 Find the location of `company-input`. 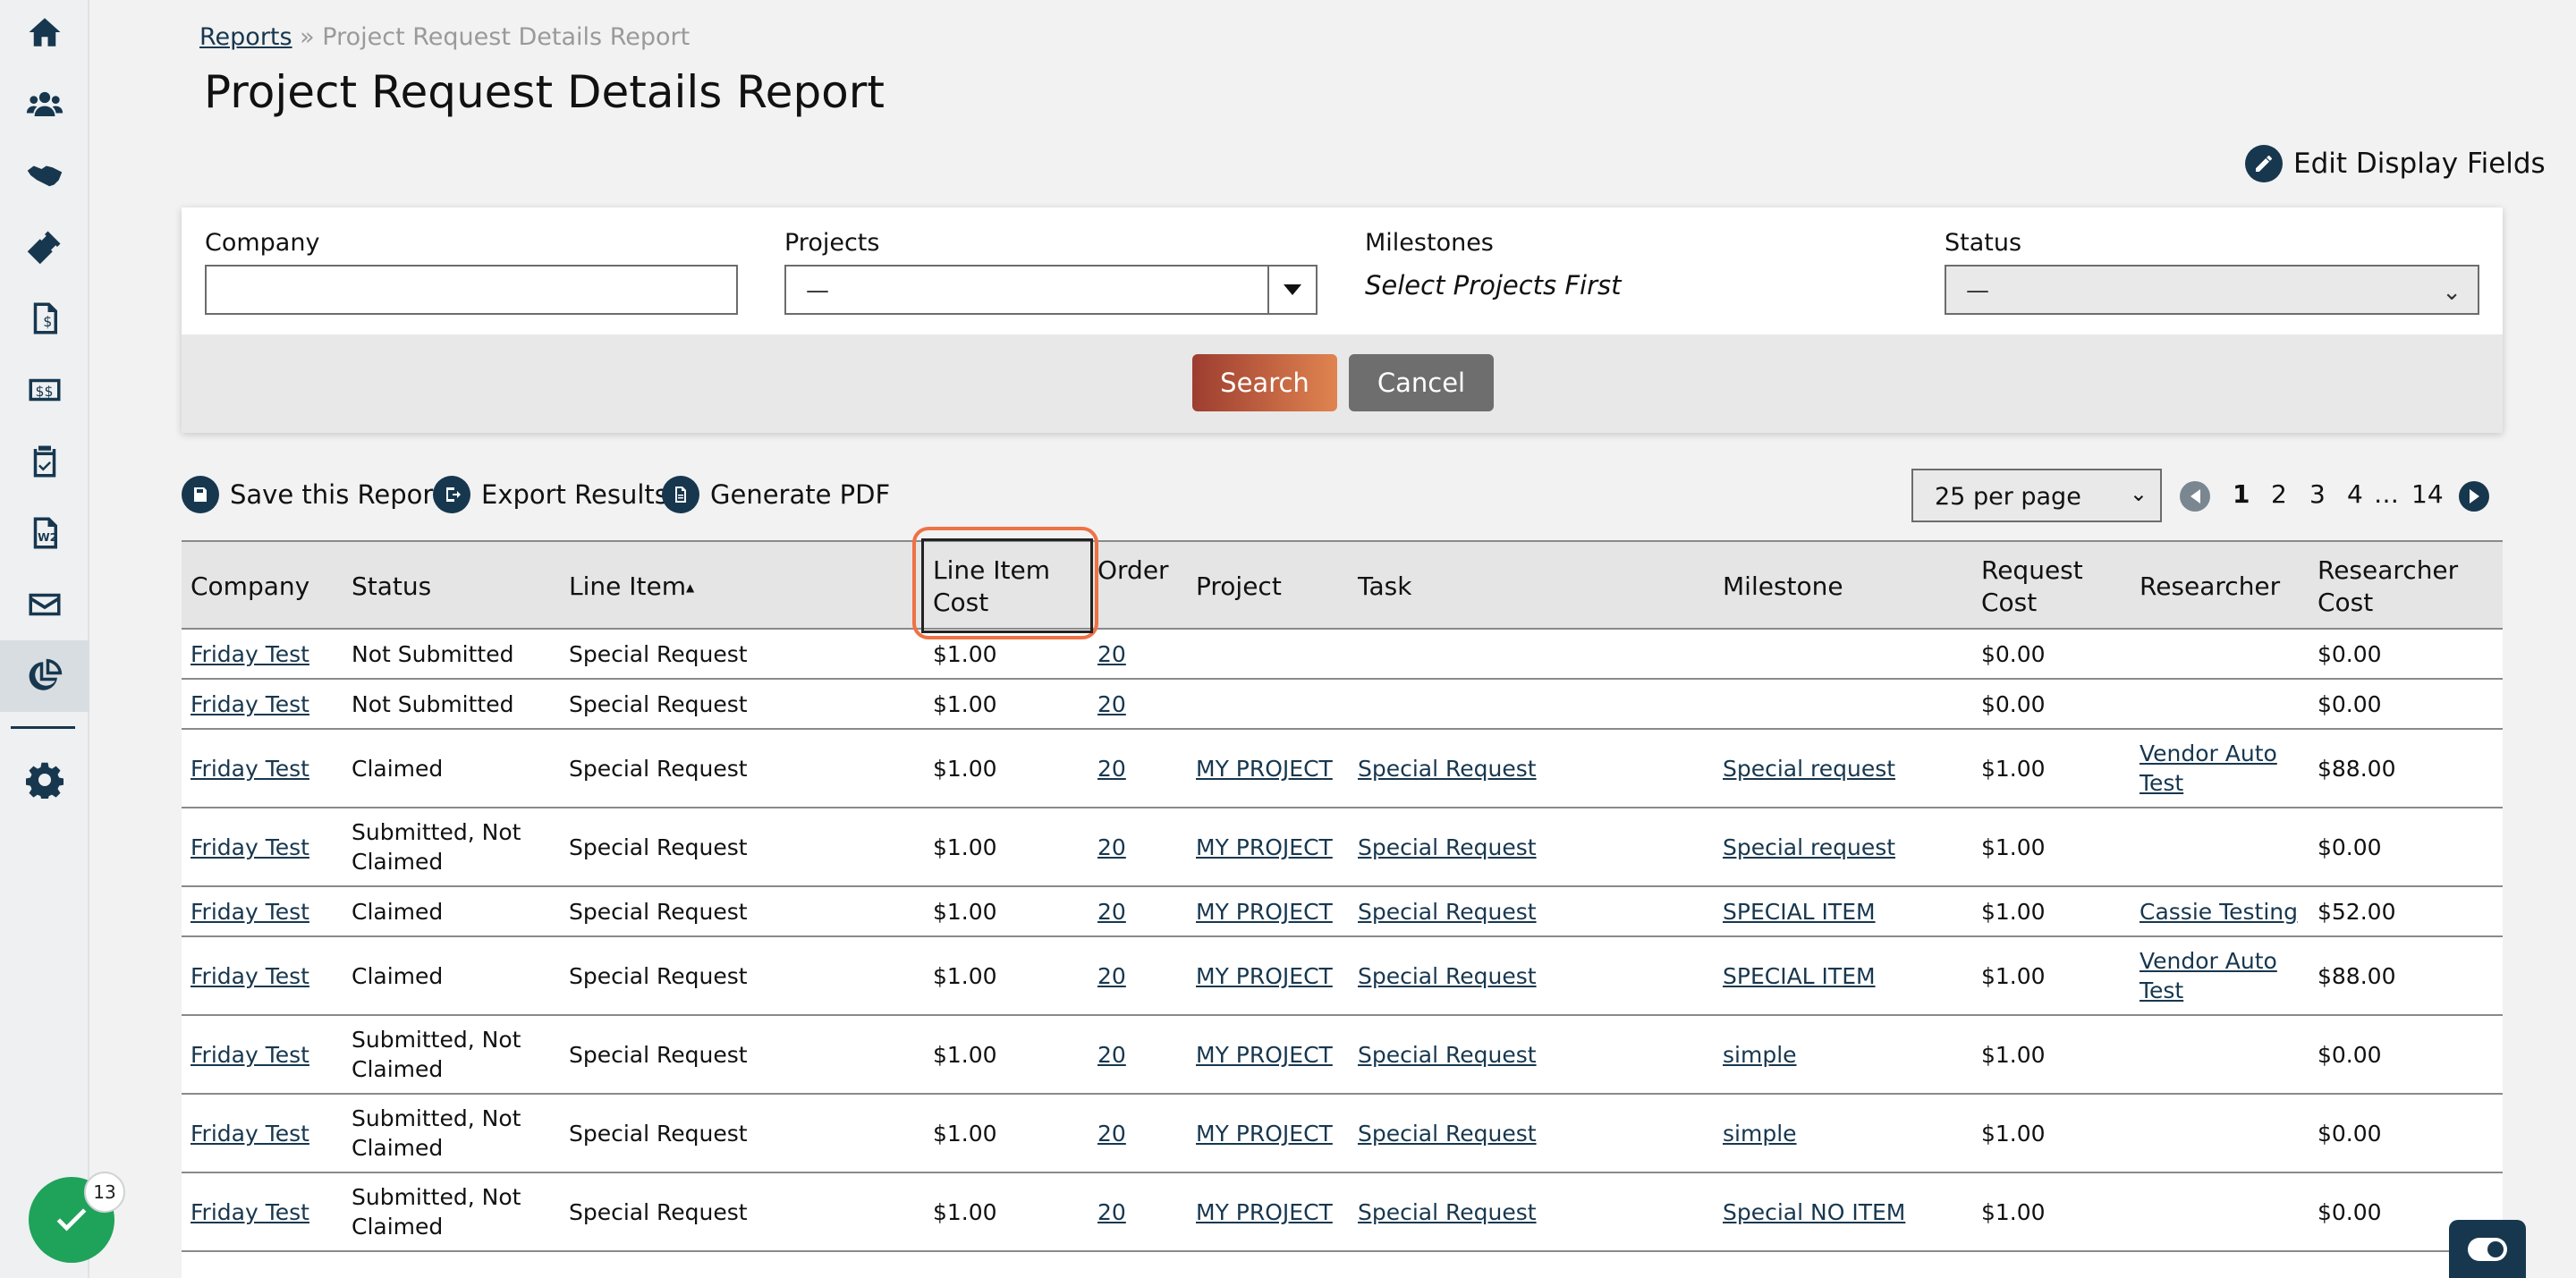

company-input is located at coordinates (471, 290).